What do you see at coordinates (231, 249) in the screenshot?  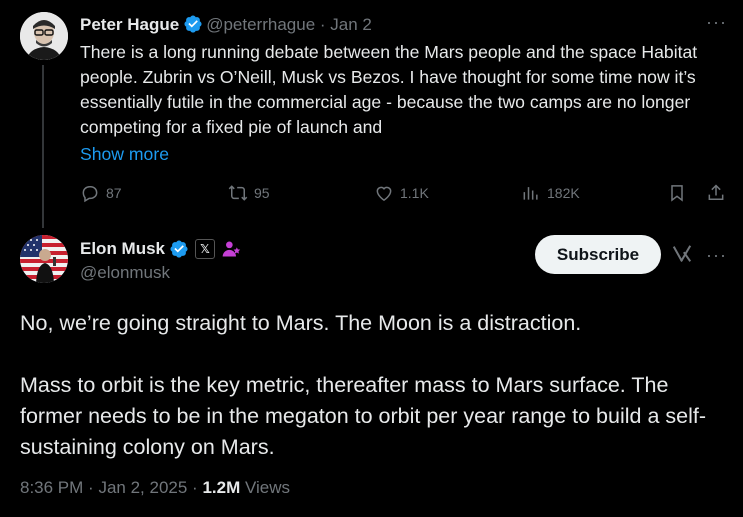 I see `affiliate-person-icon` at bounding box center [231, 249].